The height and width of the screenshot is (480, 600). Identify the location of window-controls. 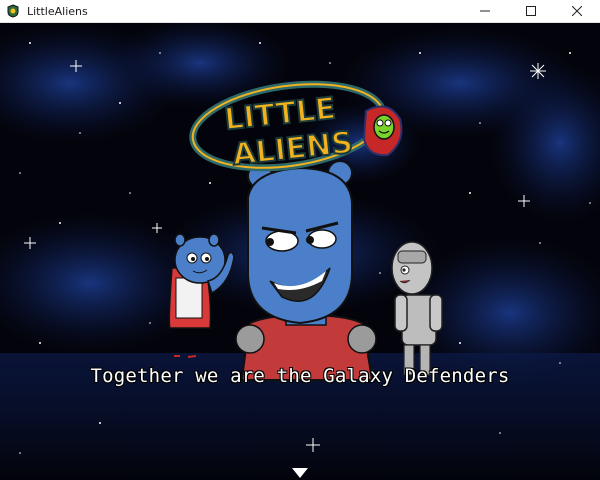
(531, 11).